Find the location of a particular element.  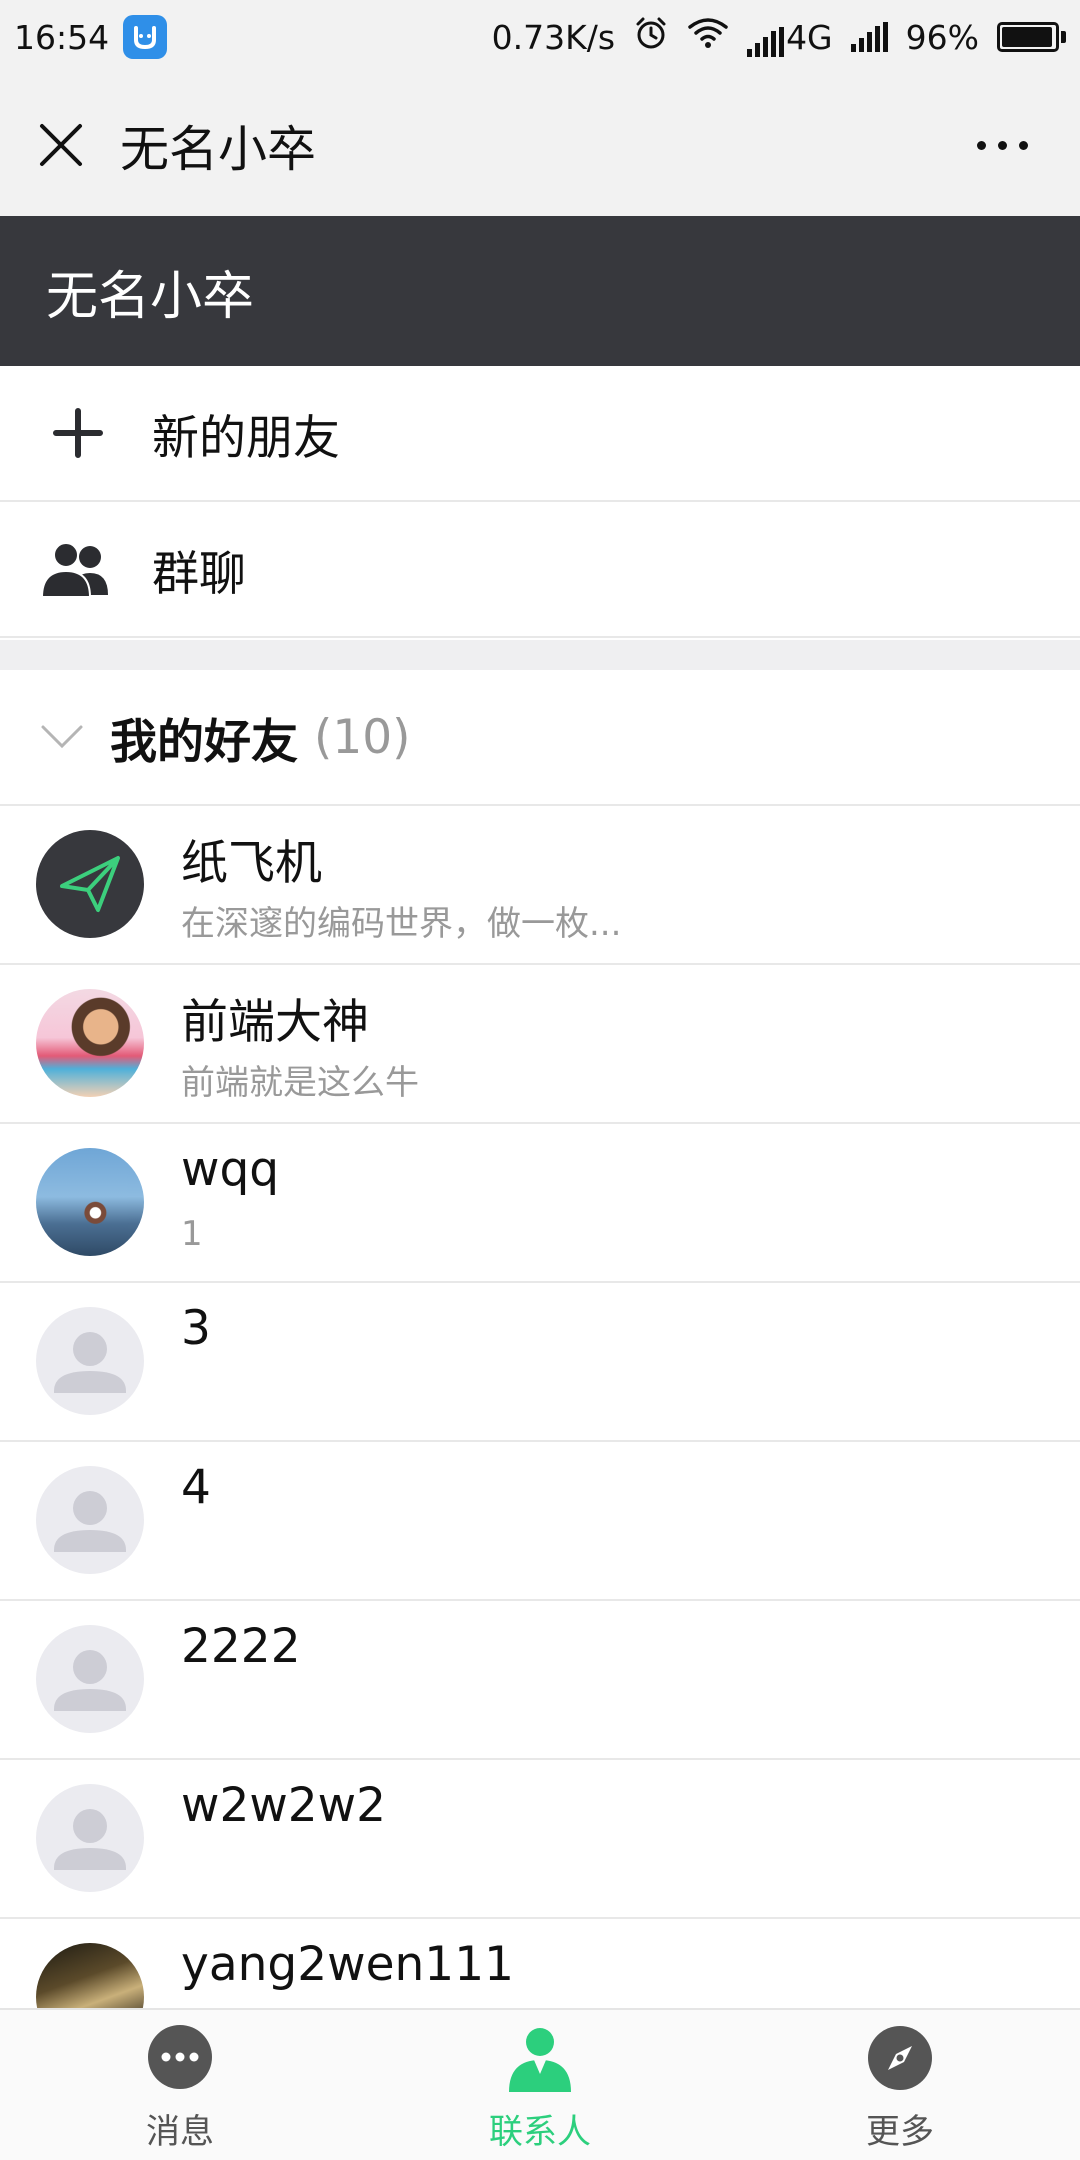

friend-name: w2w2w2 is located at coordinates (284, 1805).